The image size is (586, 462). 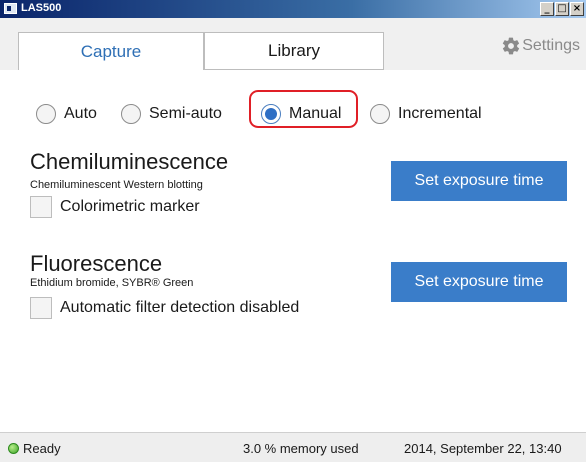 What do you see at coordinates (42, 448) in the screenshot?
I see `status-ready-label: Ready` at bounding box center [42, 448].